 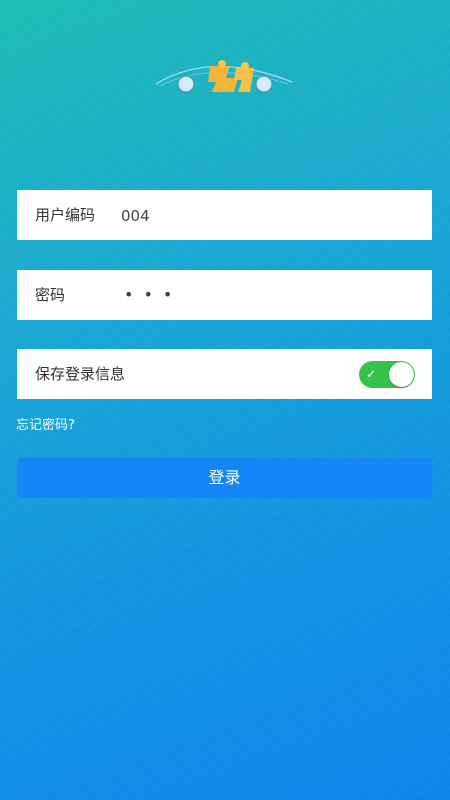 What do you see at coordinates (224, 295) in the screenshot?
I see `password-field: 密码 •••` at bounding box center [224, 295].